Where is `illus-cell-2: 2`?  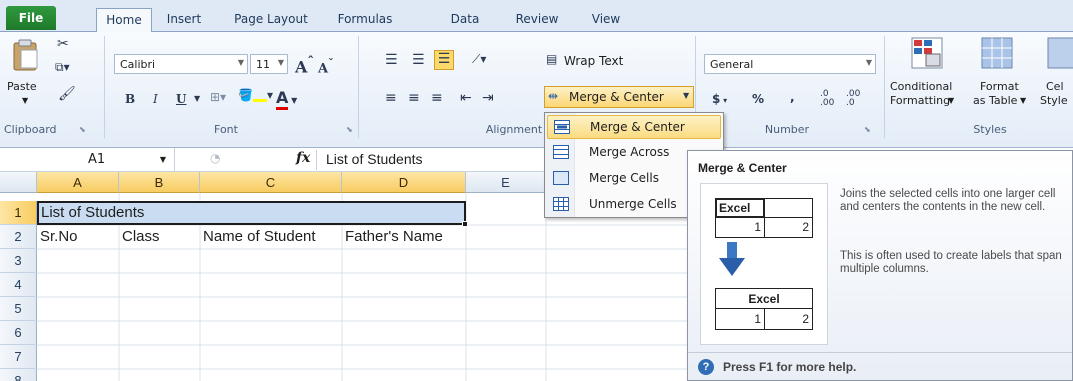
illus-cell-2: 2 is located at coordinates (789, 228).